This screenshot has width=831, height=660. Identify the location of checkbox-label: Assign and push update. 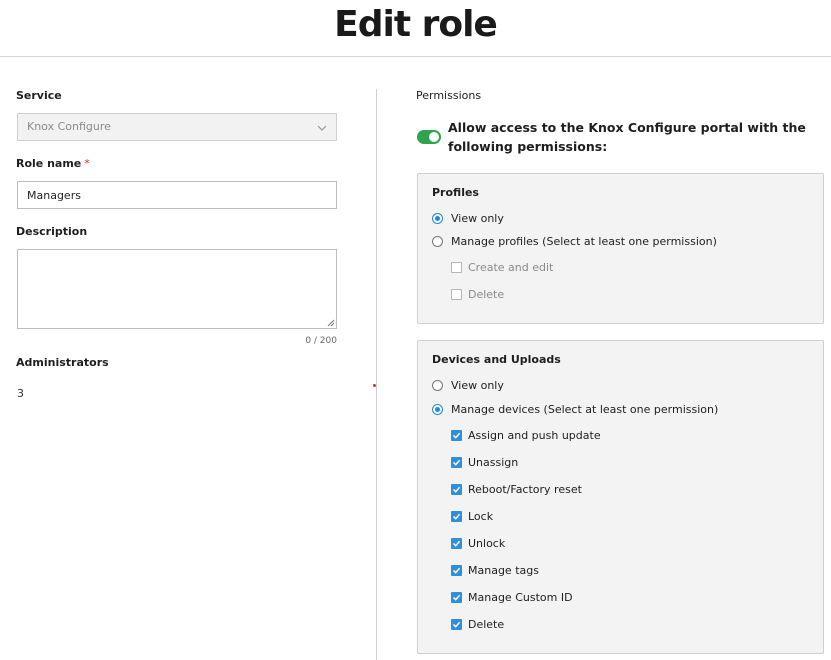
(534, 435).